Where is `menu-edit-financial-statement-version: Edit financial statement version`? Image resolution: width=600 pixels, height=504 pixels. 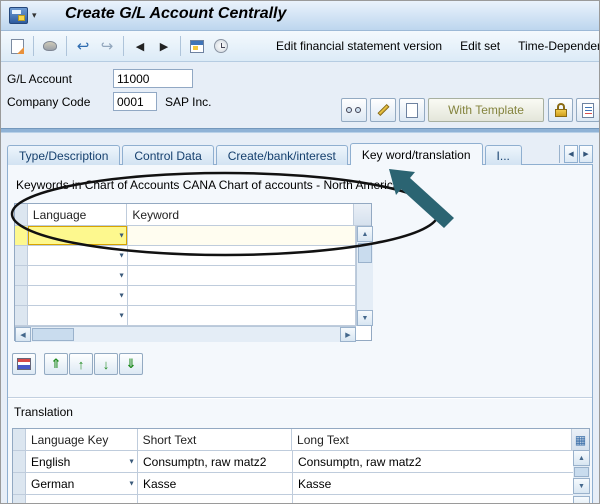 menu-edit-financial-statement-version: Edit financial statement version is located at coordinates (359, 46).